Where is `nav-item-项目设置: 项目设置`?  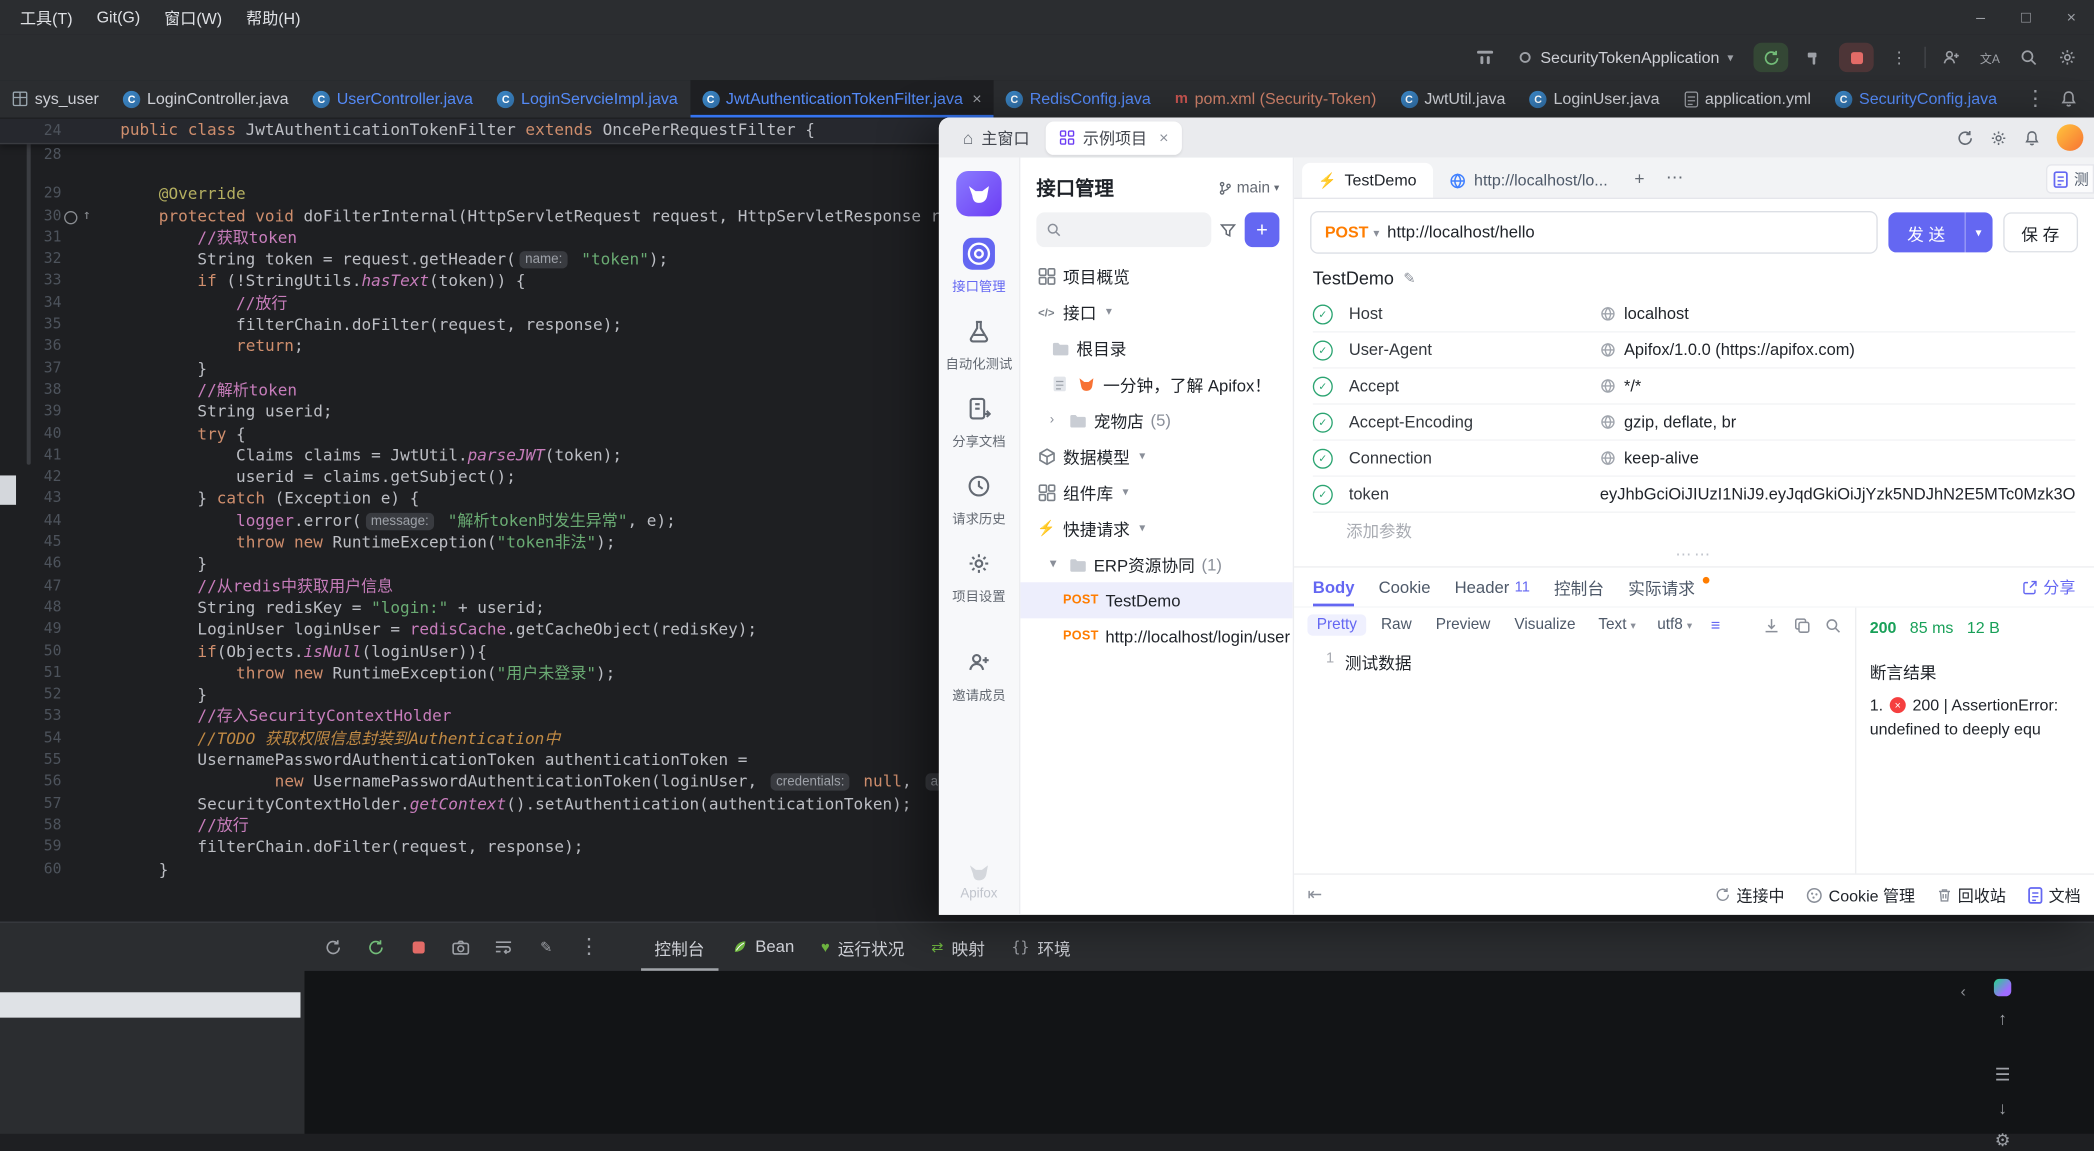 nav-item-项目设置: 项目设置 is located at coordinates (979, 576).